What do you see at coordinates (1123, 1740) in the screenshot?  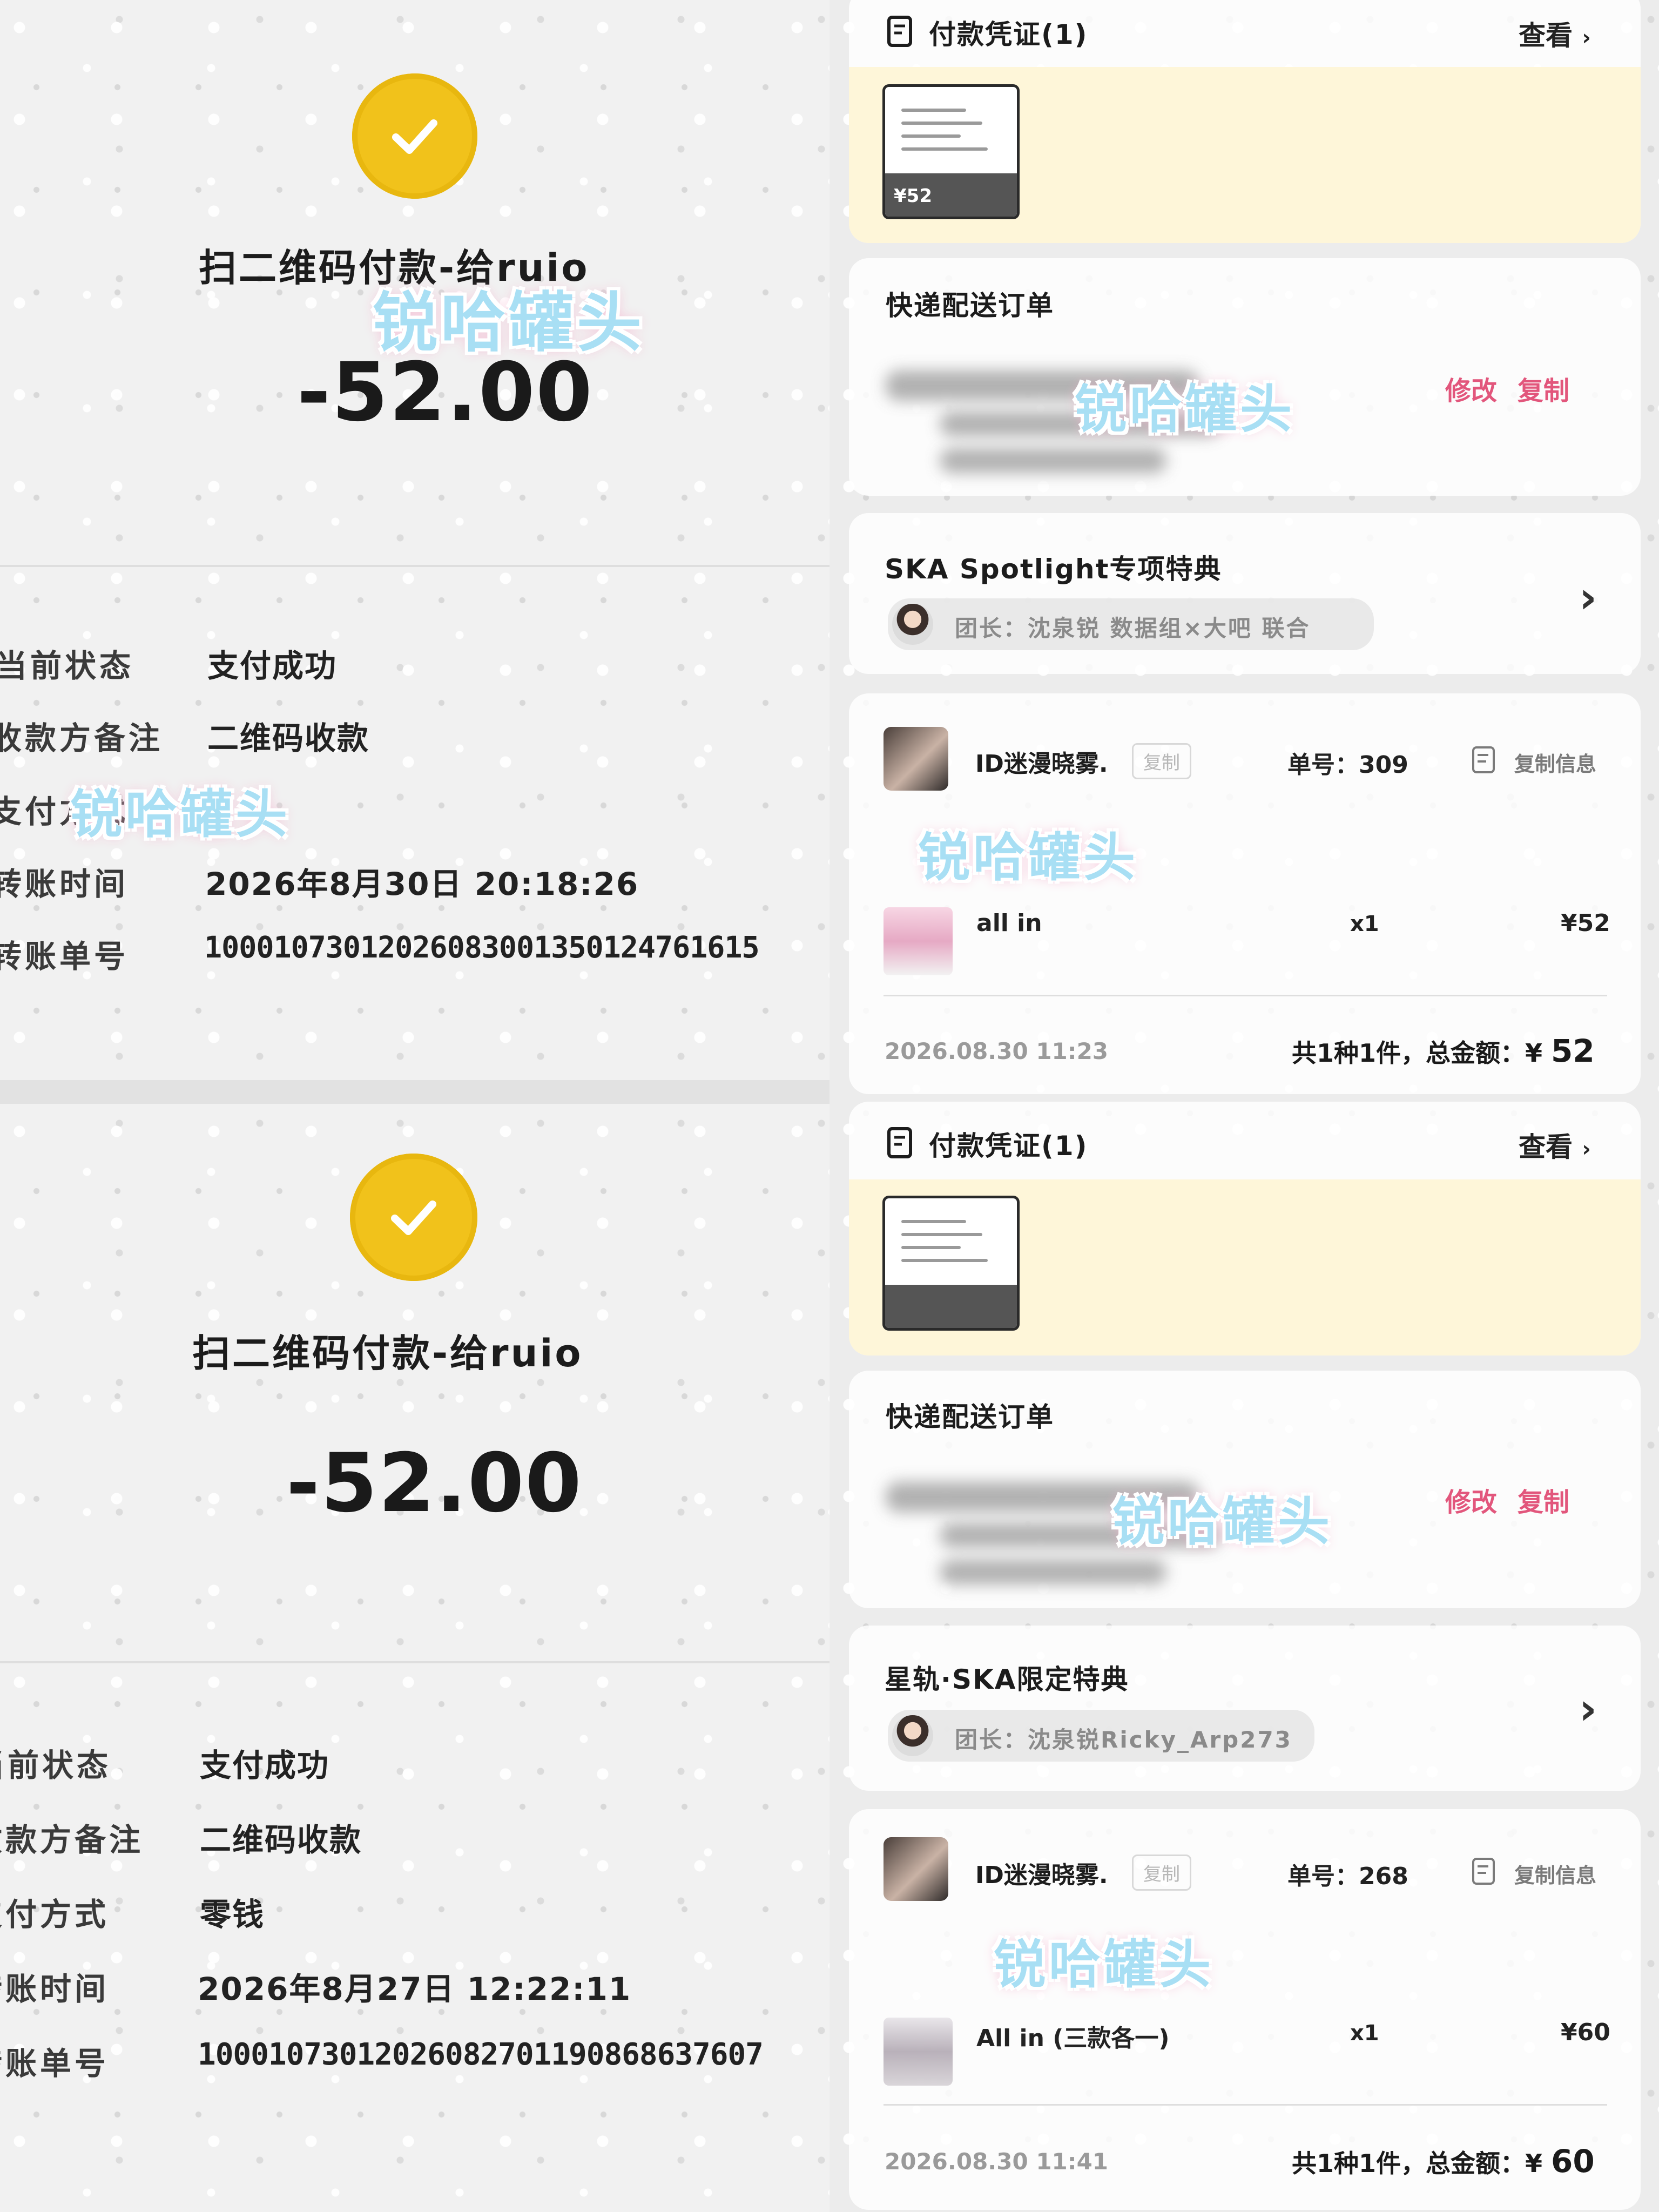 I see `leader-name: 团长：沈泉锐Ricky_Arp273` at bounding box center [1123, 1740].